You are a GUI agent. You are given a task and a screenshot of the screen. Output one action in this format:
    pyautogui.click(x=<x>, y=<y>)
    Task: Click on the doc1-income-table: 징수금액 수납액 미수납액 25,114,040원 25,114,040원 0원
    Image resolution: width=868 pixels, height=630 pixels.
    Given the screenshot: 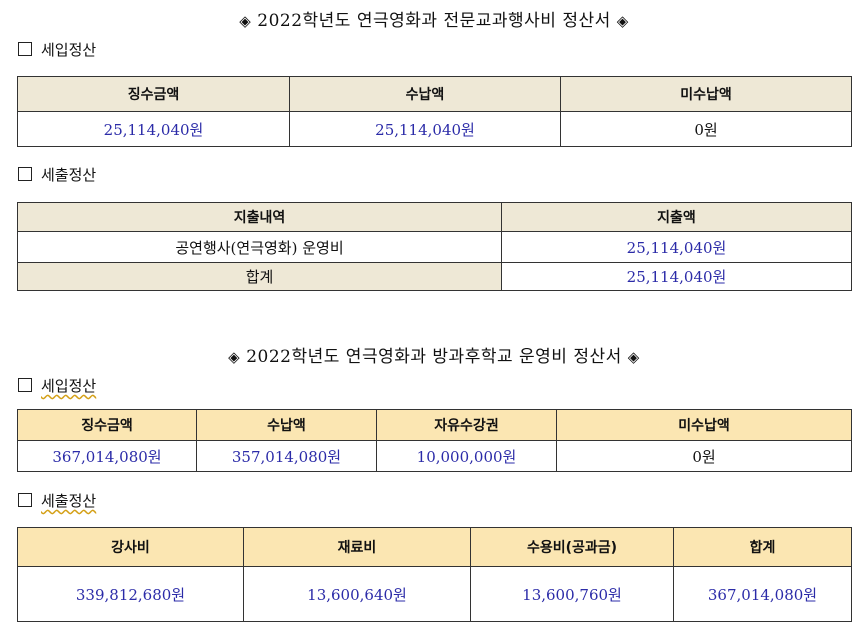 What is the action you would take?
    pyautogui.click(x=434, y=111)
    